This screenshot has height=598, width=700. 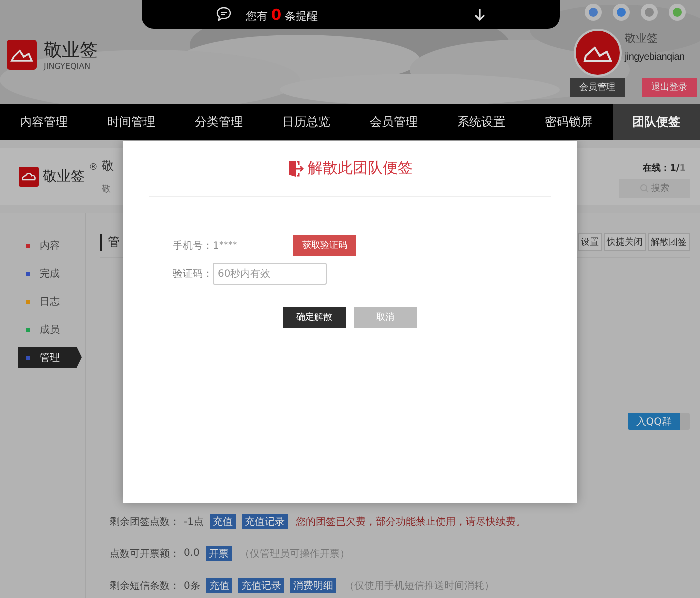 What do you see at coordinates (324, 245) in the screenshot?
I see `get-code-button: 获取验证码` at bounding box center [324, 245].